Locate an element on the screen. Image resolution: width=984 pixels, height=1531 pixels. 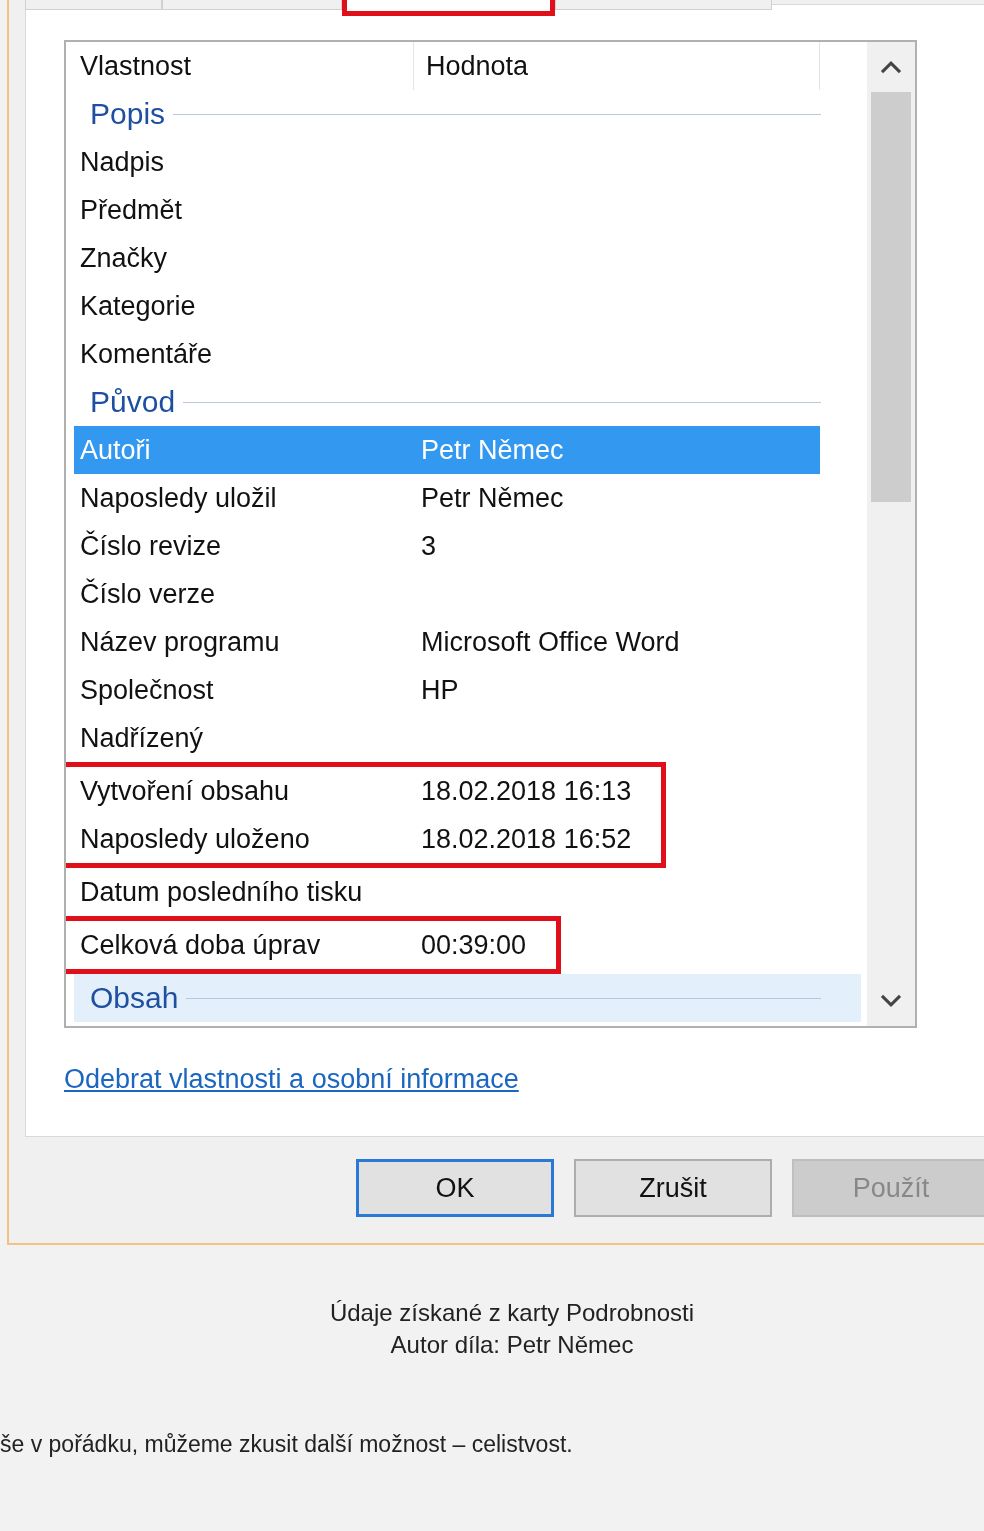
property-value: Microsoft Office Word is located at coordinates (550, 642).